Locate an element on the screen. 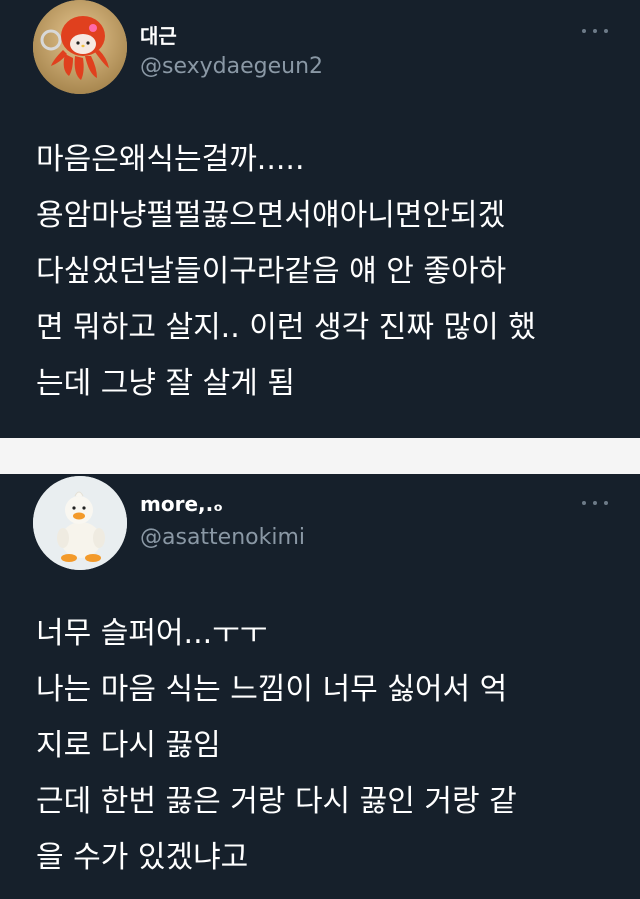  user-handle: @sexydaegeun2 is located at coordinates (231, 66).